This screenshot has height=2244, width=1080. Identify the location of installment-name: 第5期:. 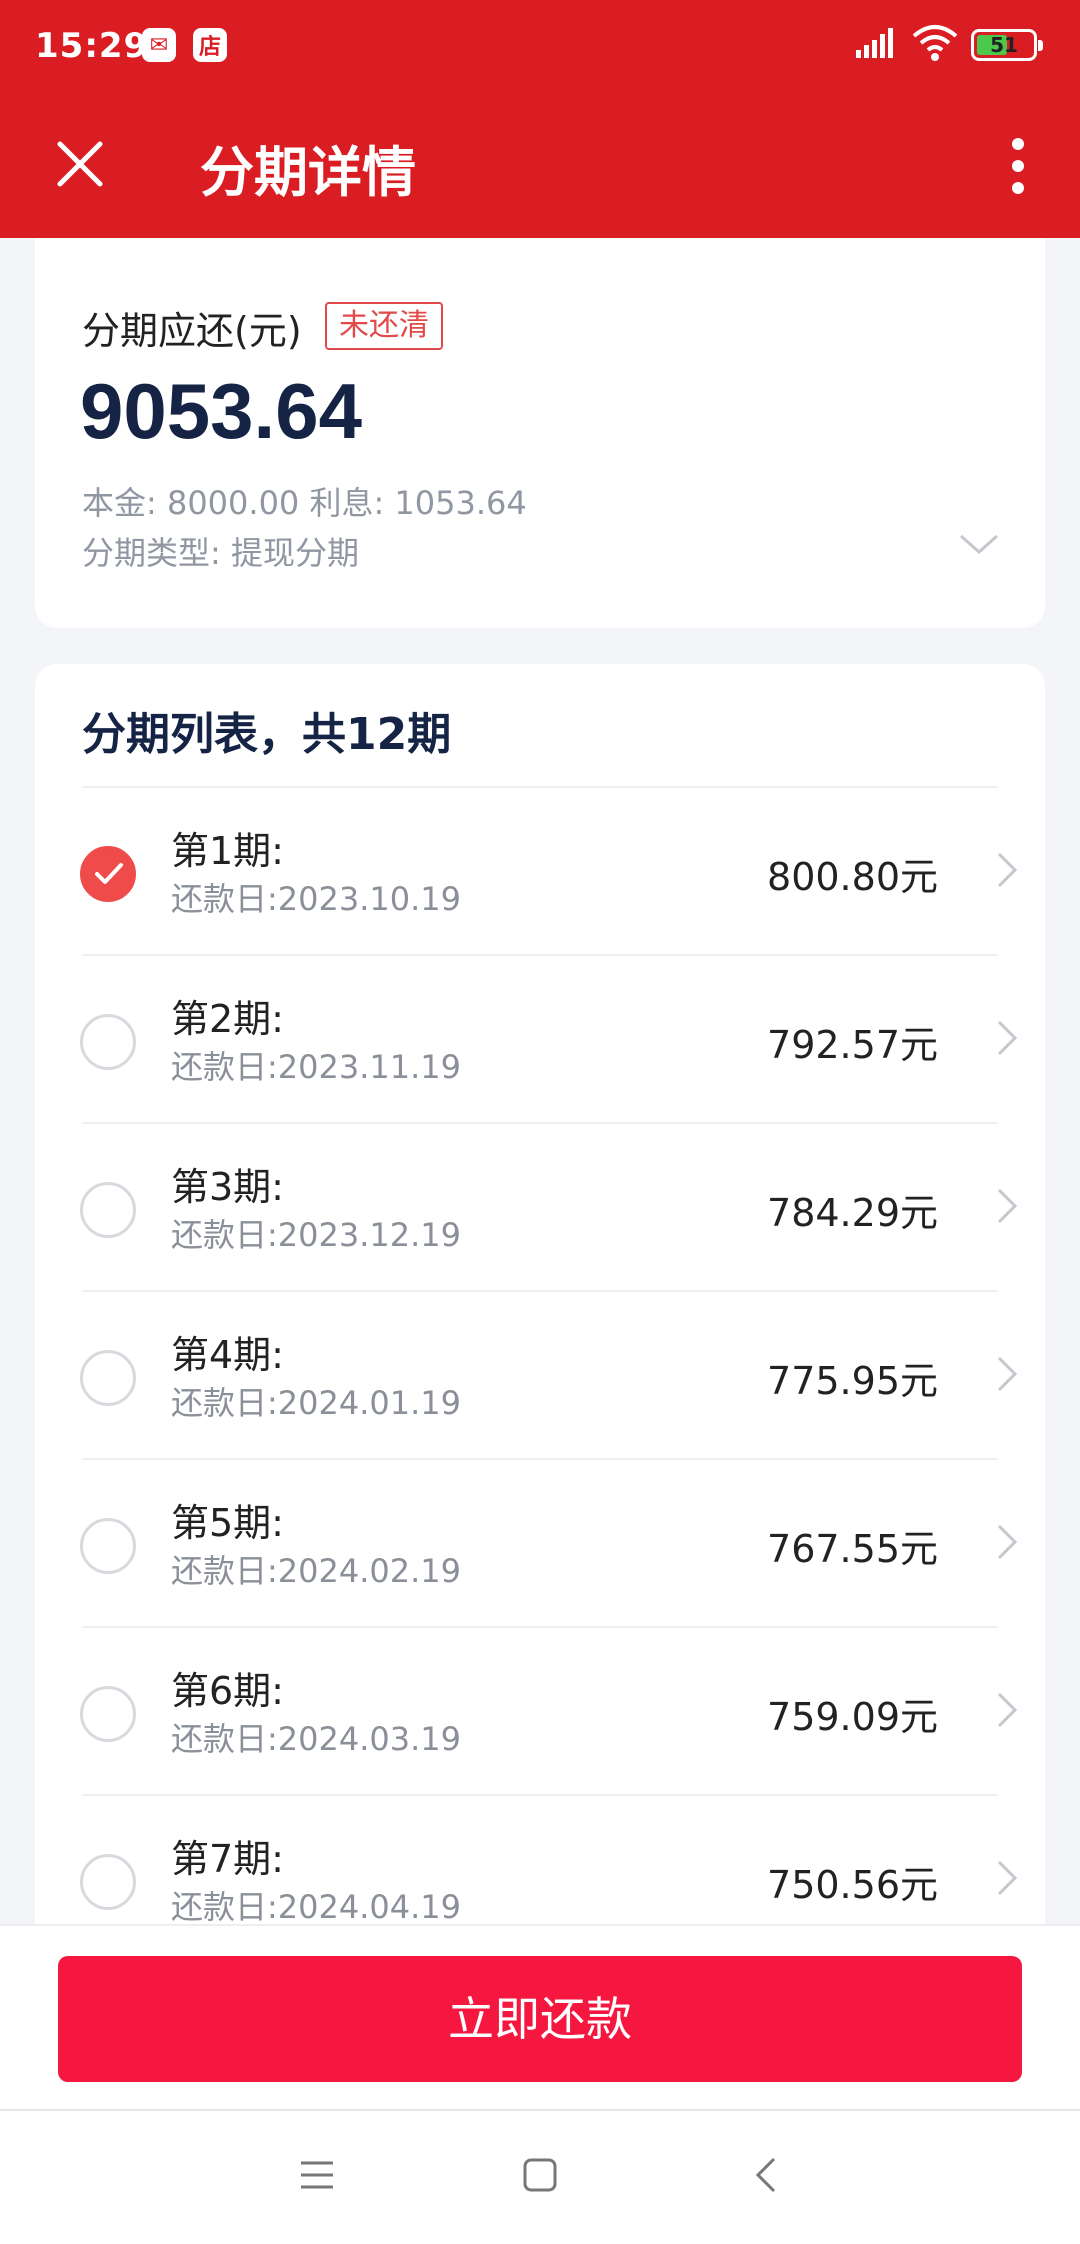
(227, 1523).